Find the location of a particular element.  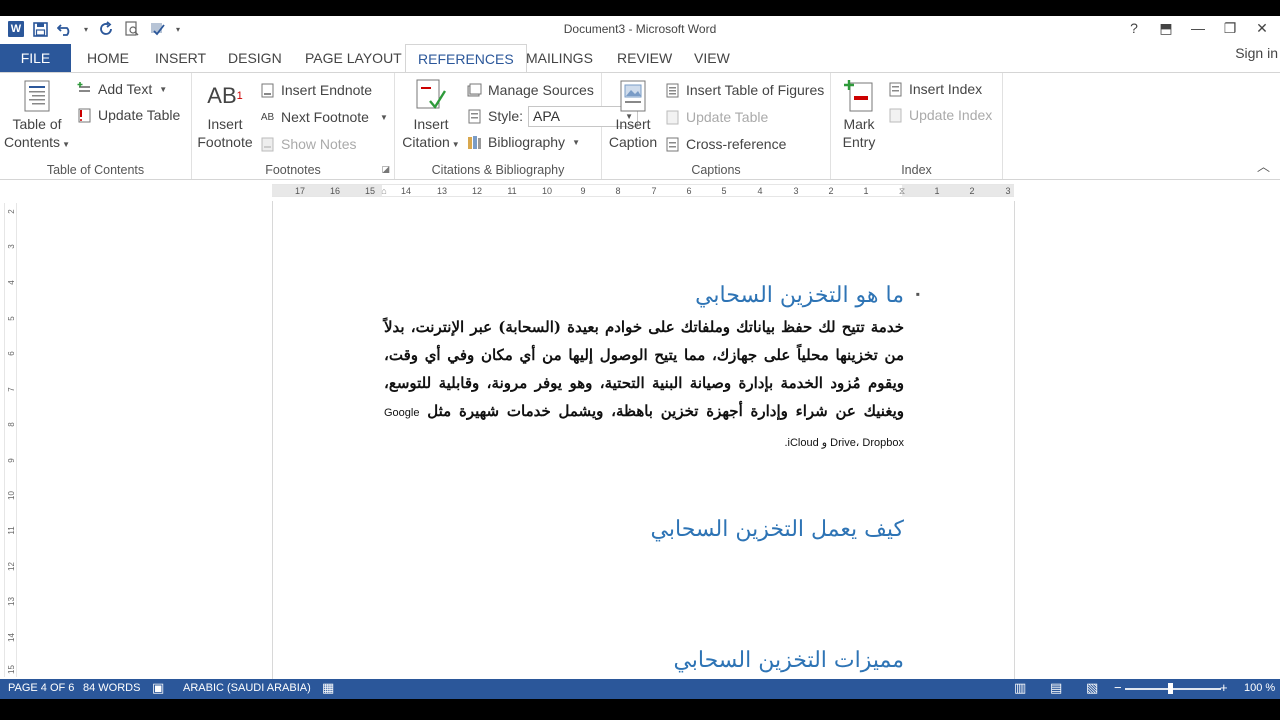

tab-home: HOME is located at coordinates (108, 58).